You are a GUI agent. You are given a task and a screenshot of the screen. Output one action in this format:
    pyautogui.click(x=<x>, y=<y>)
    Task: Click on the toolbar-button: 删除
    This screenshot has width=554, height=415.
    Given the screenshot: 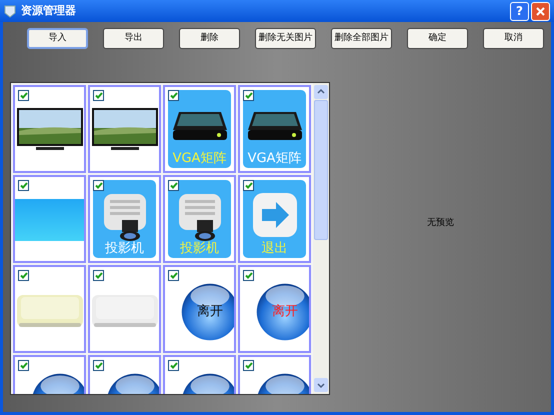 What is the action you would take?
    pyautogui.click(x=209, y=38)
    